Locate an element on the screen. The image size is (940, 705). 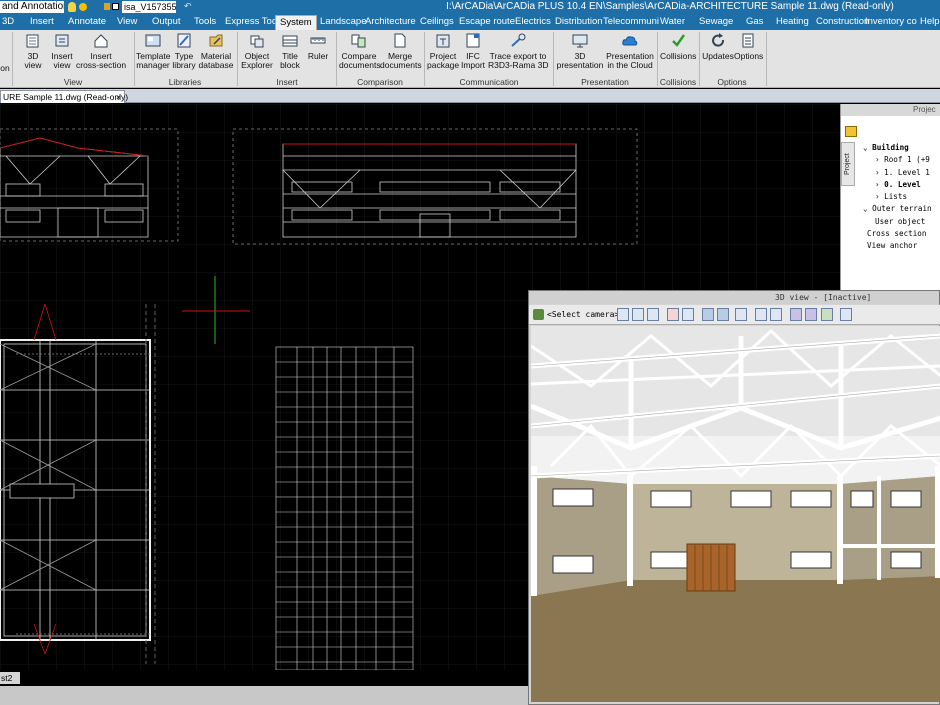
tab-tools: Tools is located at coordinates (205, 22).